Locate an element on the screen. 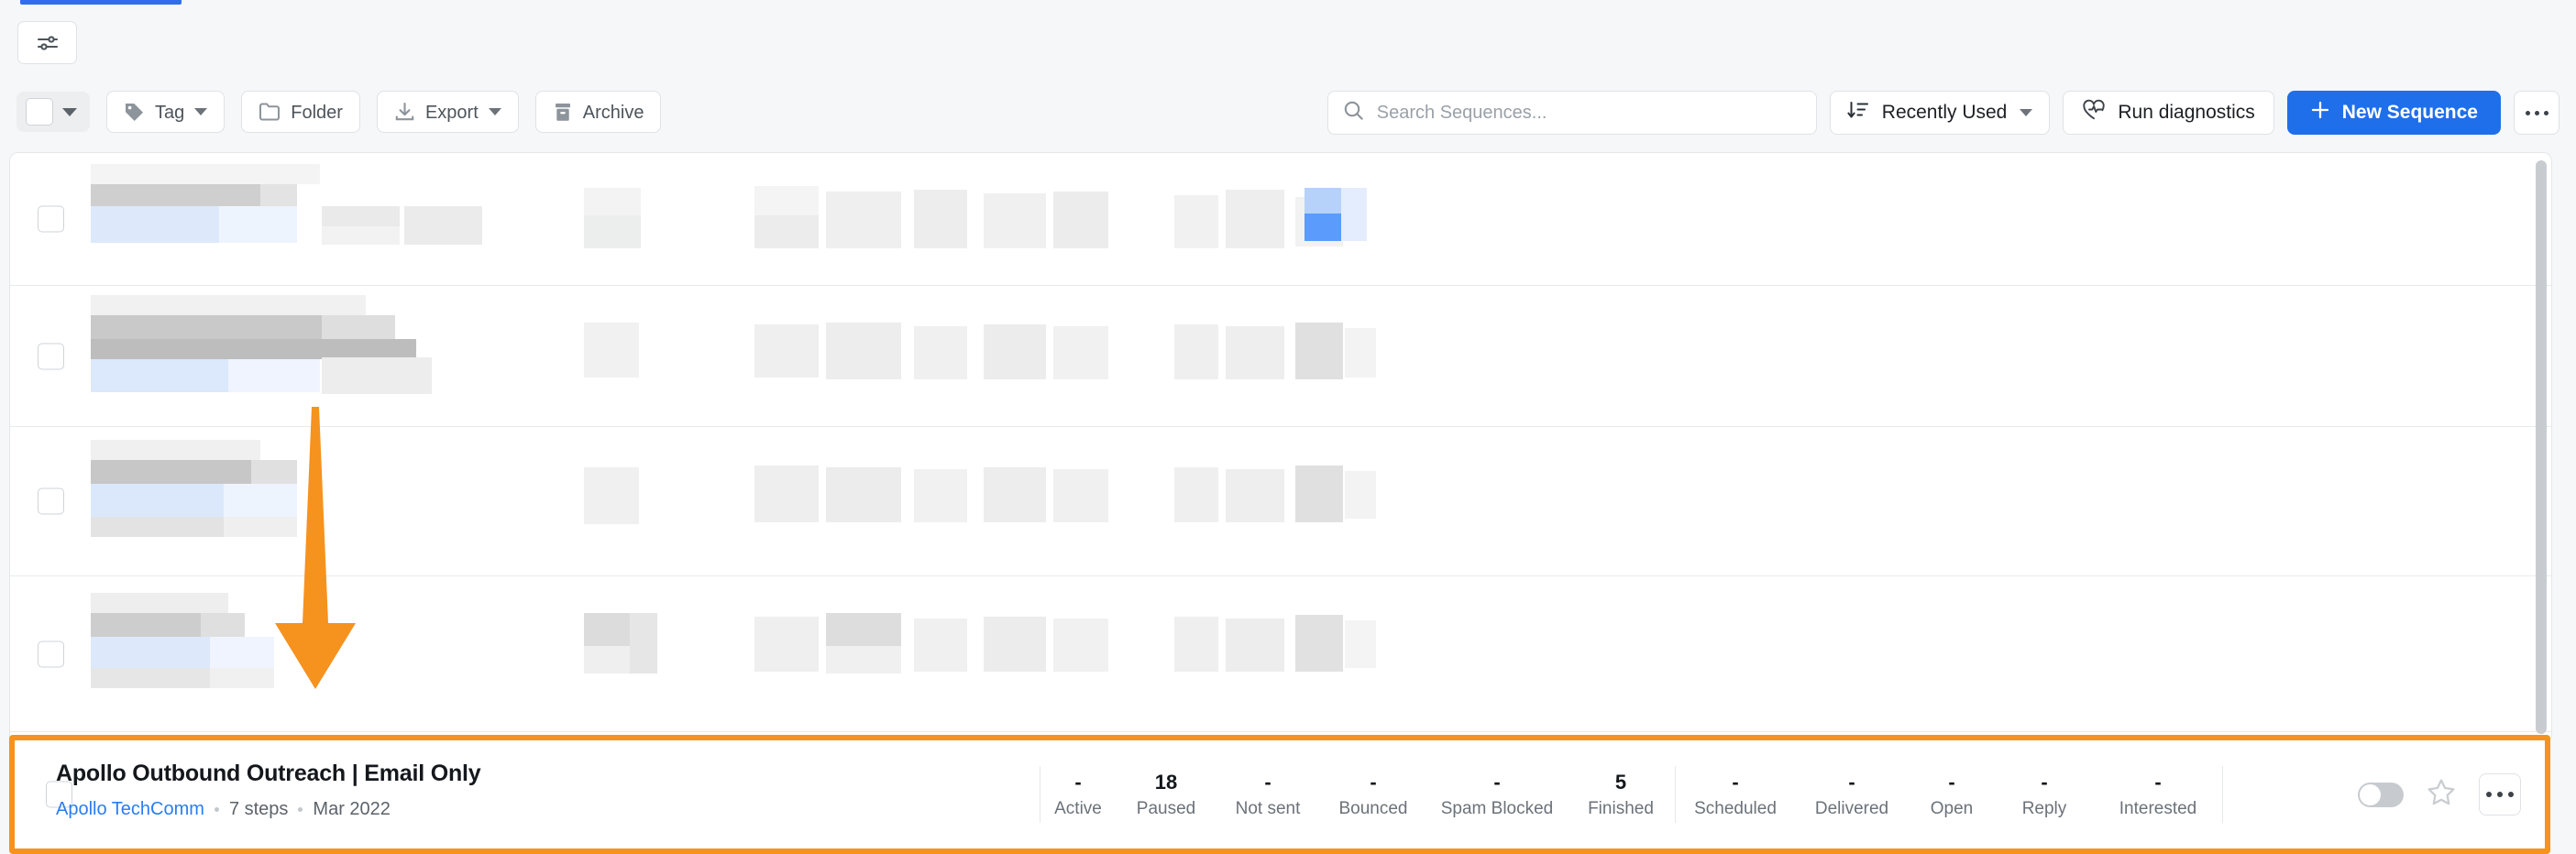  row-overflow-button is located at coordinates (2500, 795).